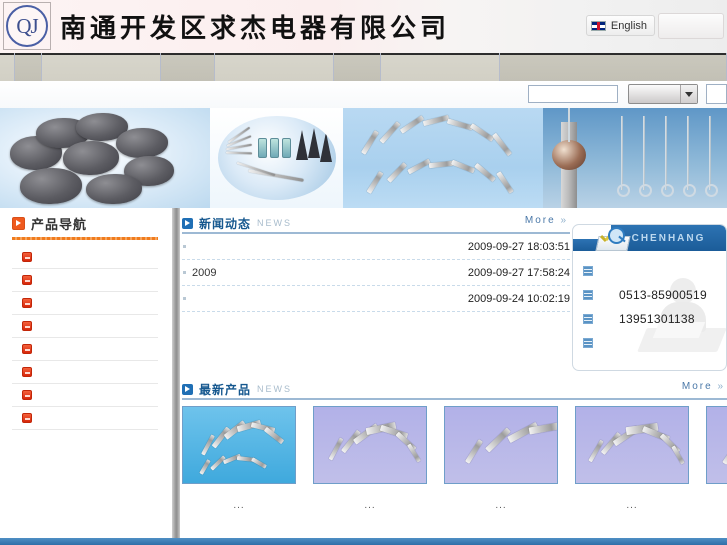 This screenshot has height=545, width=727. What do you see at coordinates (518, 298) in the screenshot?
I see `news-row-date: 2009-09-24 10:02:19` at bounding box center [518, 298].